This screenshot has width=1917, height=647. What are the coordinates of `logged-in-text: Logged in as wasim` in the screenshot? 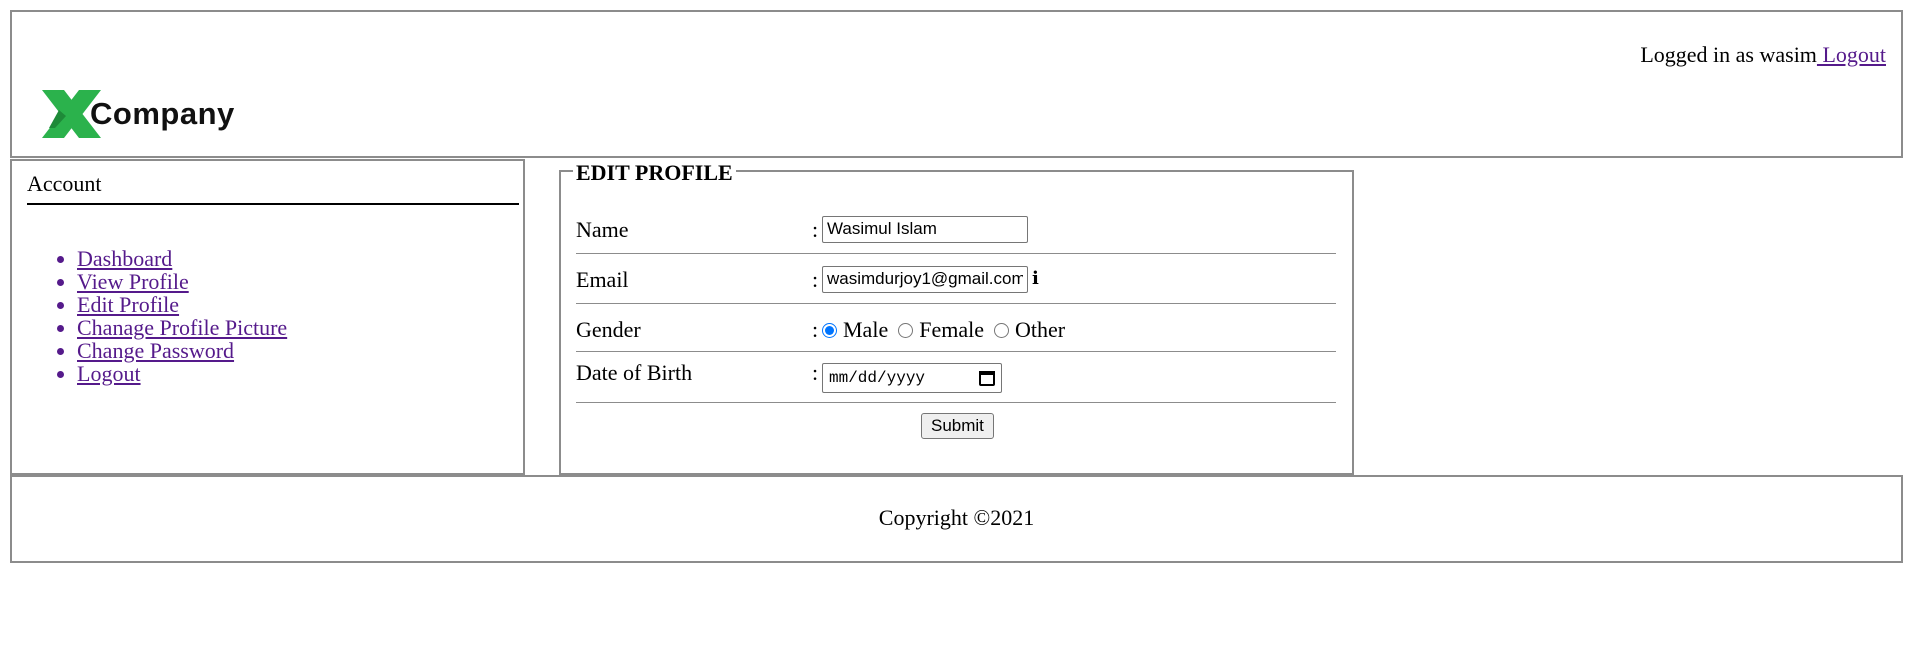 It's located at (1728, 54).